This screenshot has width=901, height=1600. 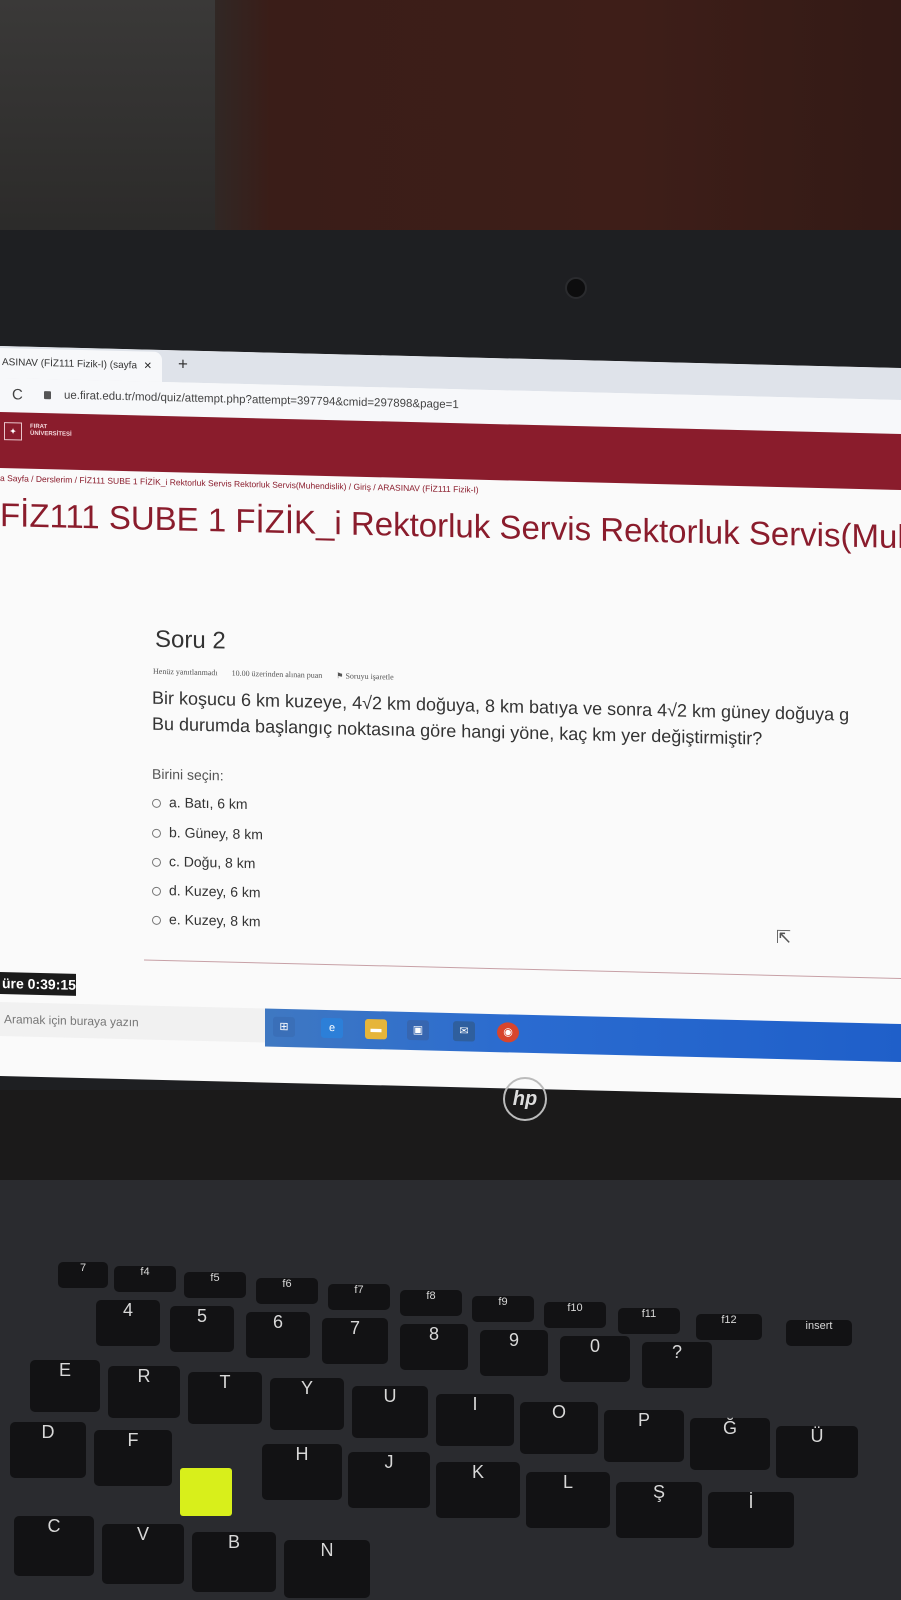 I want to click on key-i: I, so click(x=475, y=1420).